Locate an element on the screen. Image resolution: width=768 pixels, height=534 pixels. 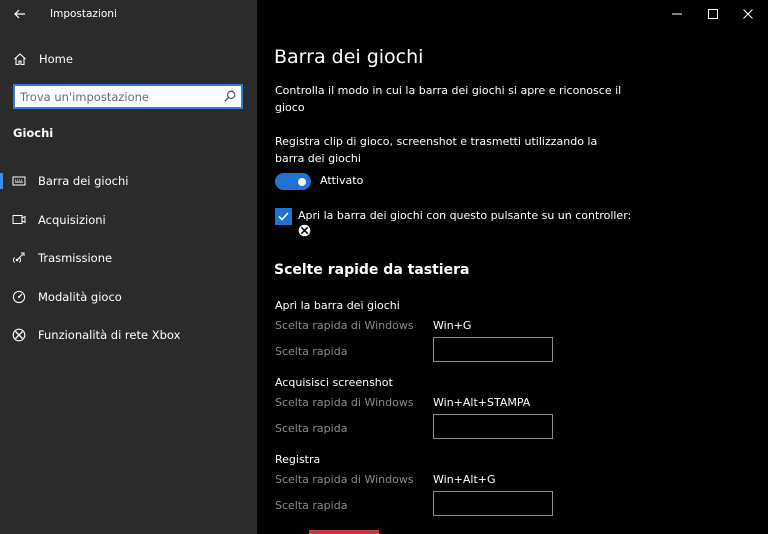
game-mode-icon is located at coordinates (19, 296).